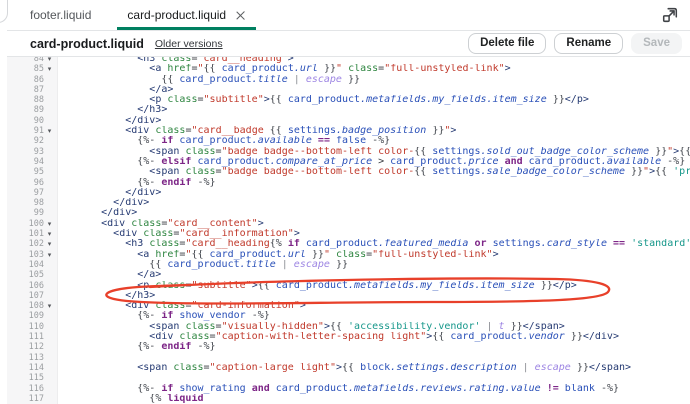  I want to click on line-number: 90, so click(38, 120).